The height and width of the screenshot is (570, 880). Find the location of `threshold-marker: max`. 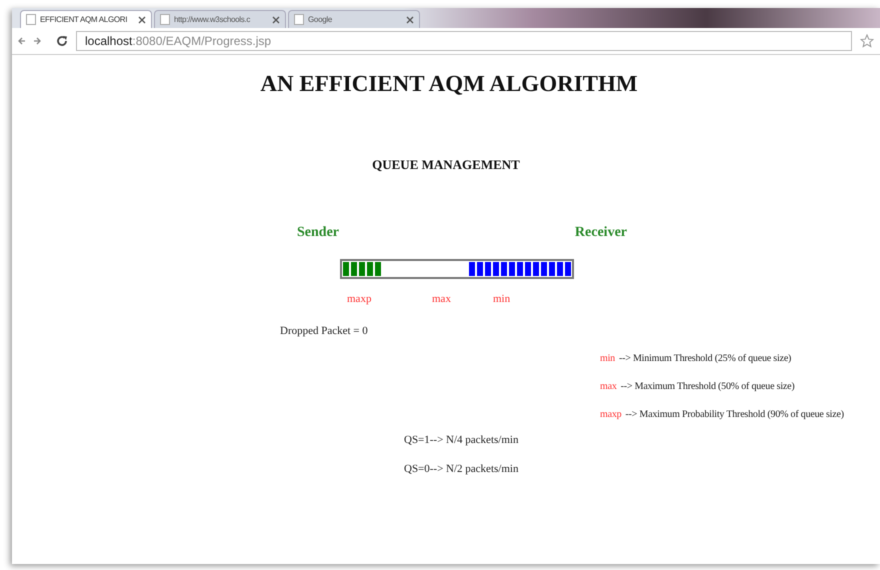

threshold-marker: max is located at coordinates (441, 299).